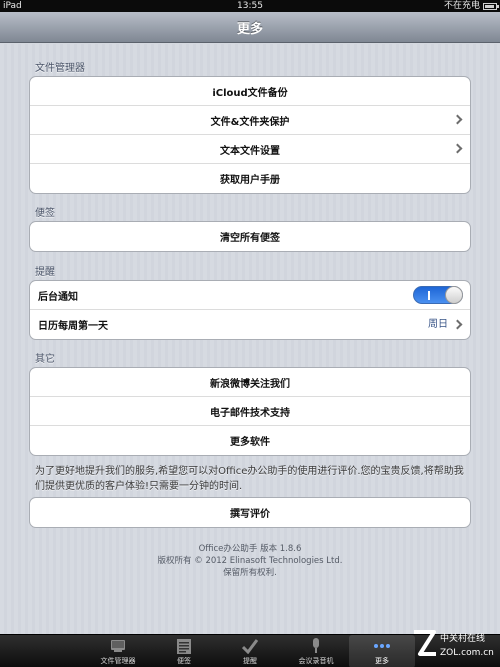 This screenshot has width=500, height=667. I want to click on write-review-button: 撰写评价, so click(250, 512).